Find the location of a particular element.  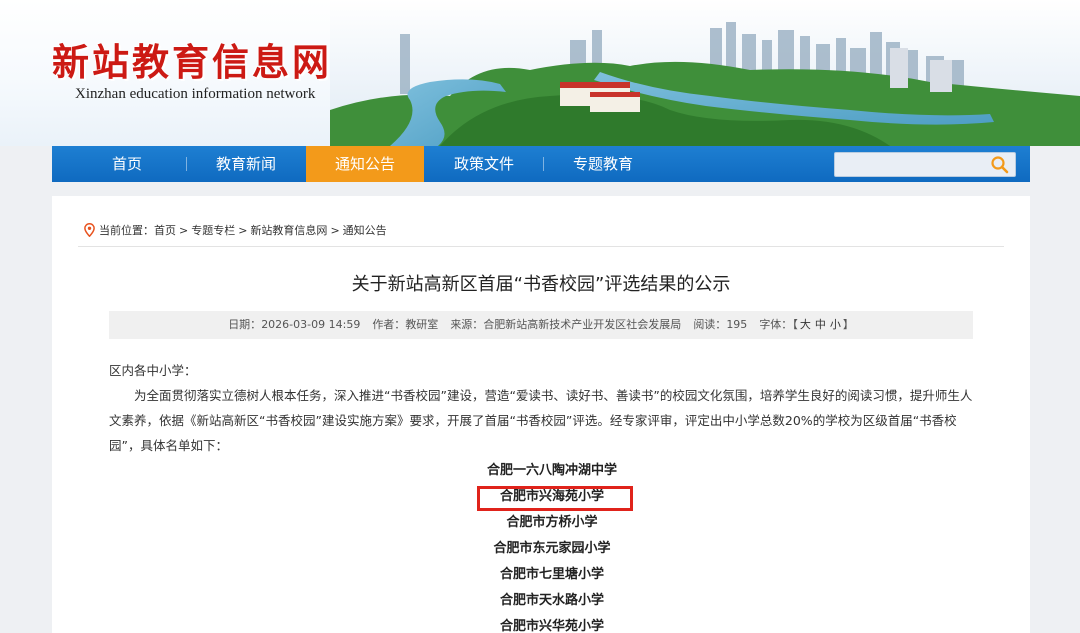

breadcrumb-divider is located at coordinates (541, 246).